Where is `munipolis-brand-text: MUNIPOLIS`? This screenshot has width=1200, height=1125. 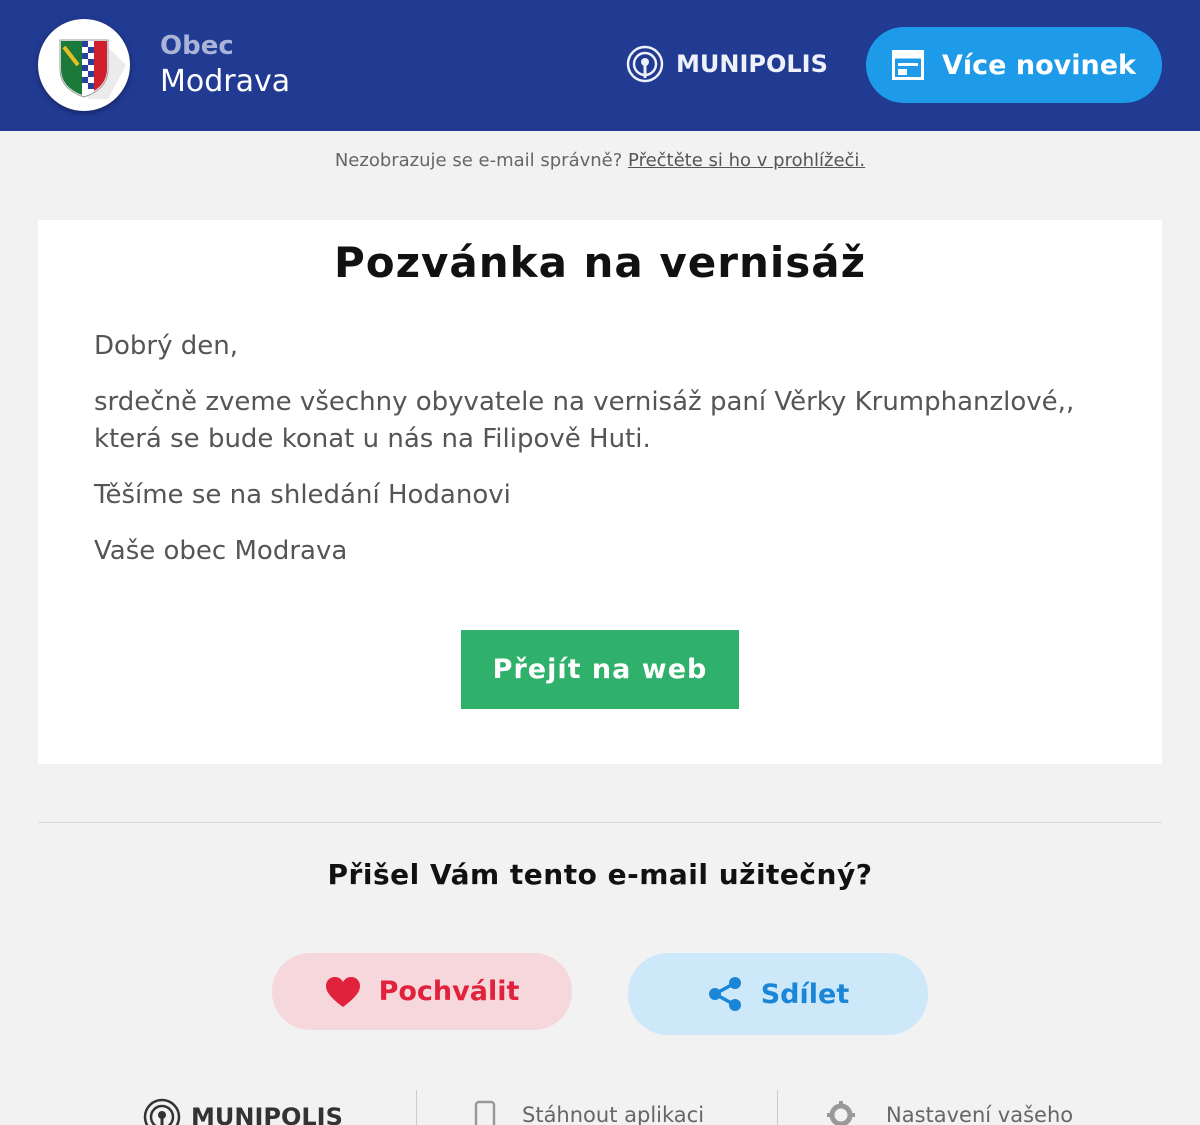
munipolis-brand-text: MUNIPOLIS is located at coordinates (752, 64).